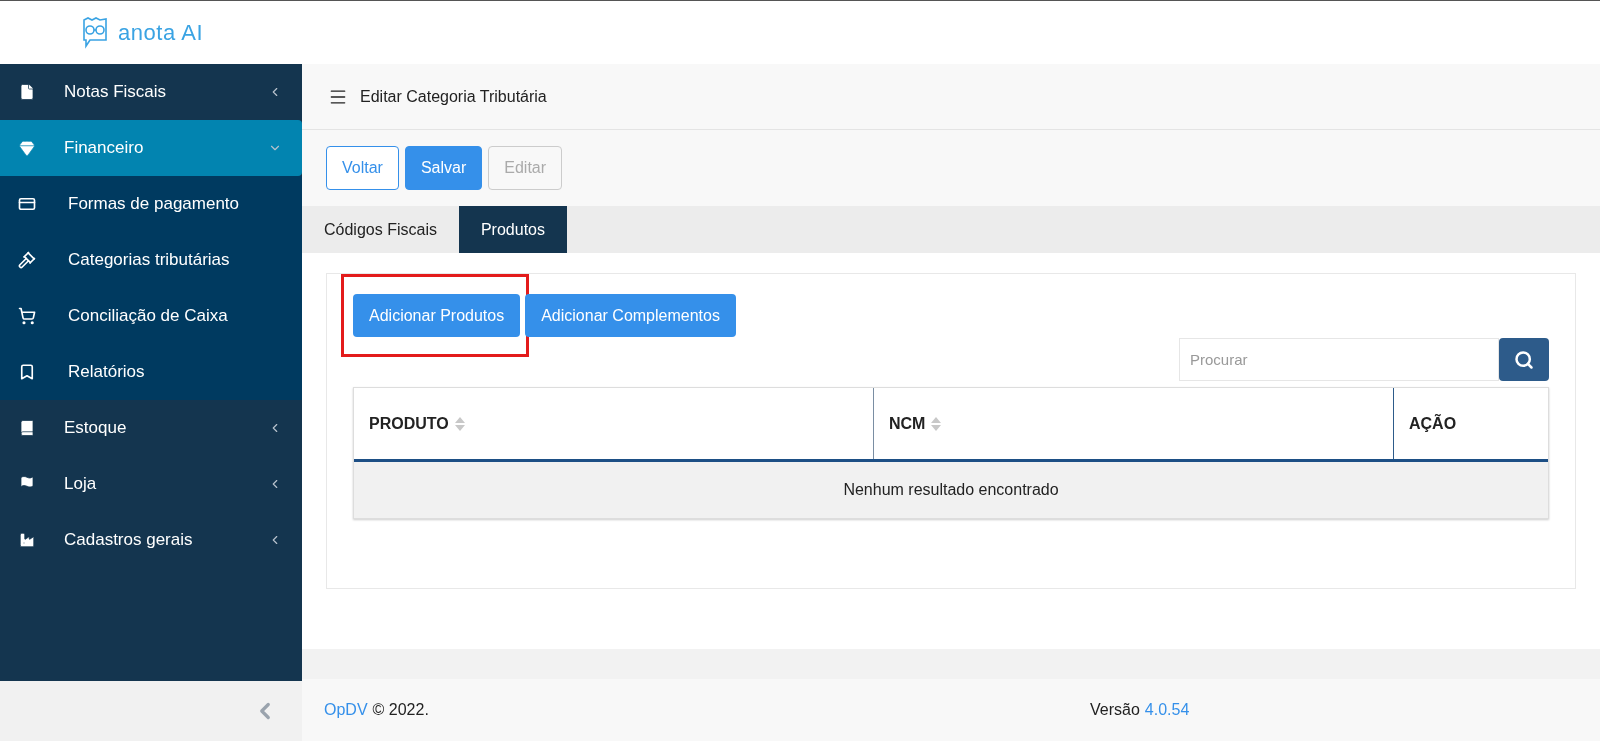 The width and height of the screenshot is (1600, 741). Describe the element at coordinates (400, 710) in the screenshot. I see `copyright-text: © 2022.` at that location.